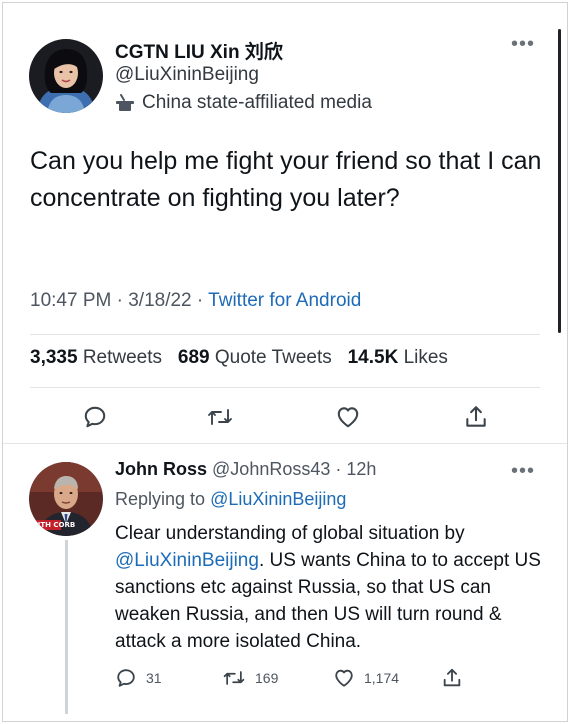 This screenshot has width=571, height=724. What do you see at coordinates (255, 357) in the screenshot?
I see `quote-tweets-stat: 689 Quote Tweets` at bounding box center [255, 357].